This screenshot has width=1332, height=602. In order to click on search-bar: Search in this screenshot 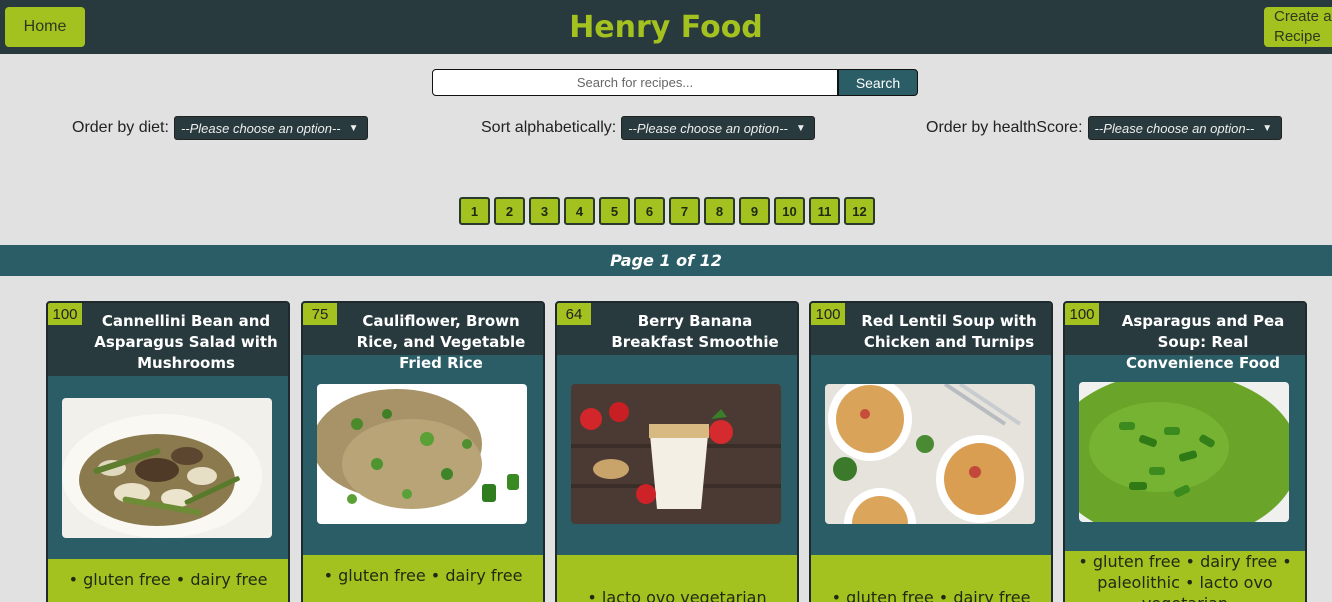, I will do `click(675, 82)`.